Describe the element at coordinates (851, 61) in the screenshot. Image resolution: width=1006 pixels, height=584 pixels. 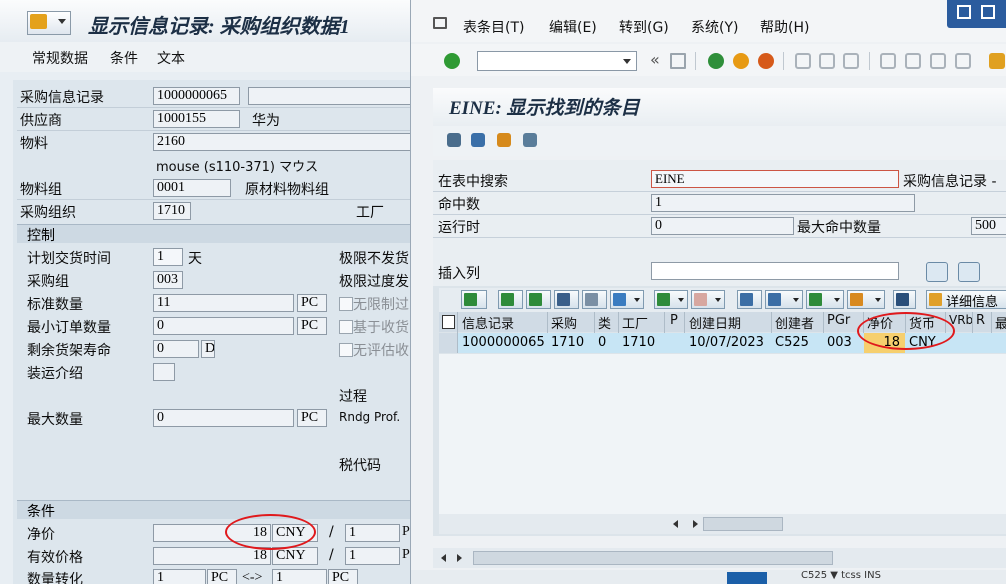
I see `find-next-icon` at that location.